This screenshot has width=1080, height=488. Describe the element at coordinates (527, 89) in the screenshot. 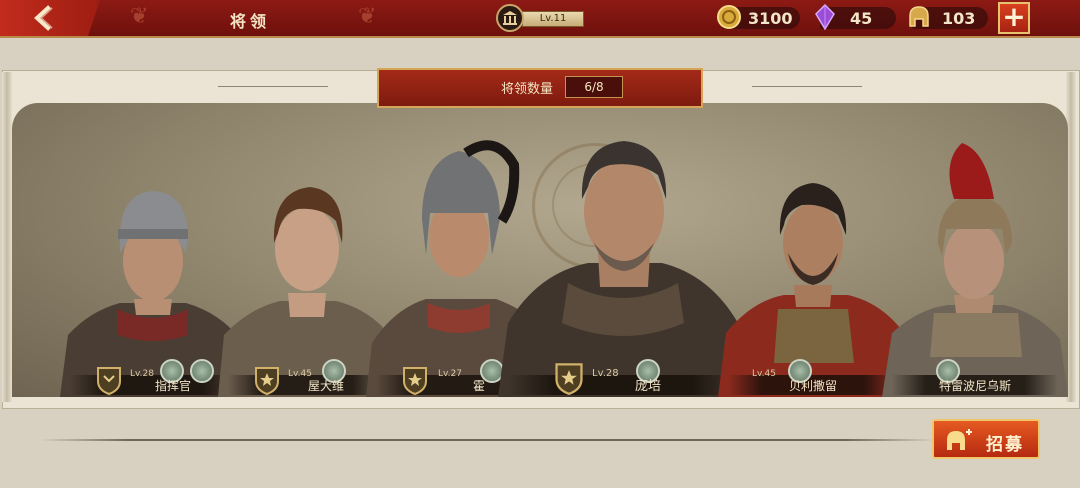

I see `general-count-label: 将领数量` at that location.